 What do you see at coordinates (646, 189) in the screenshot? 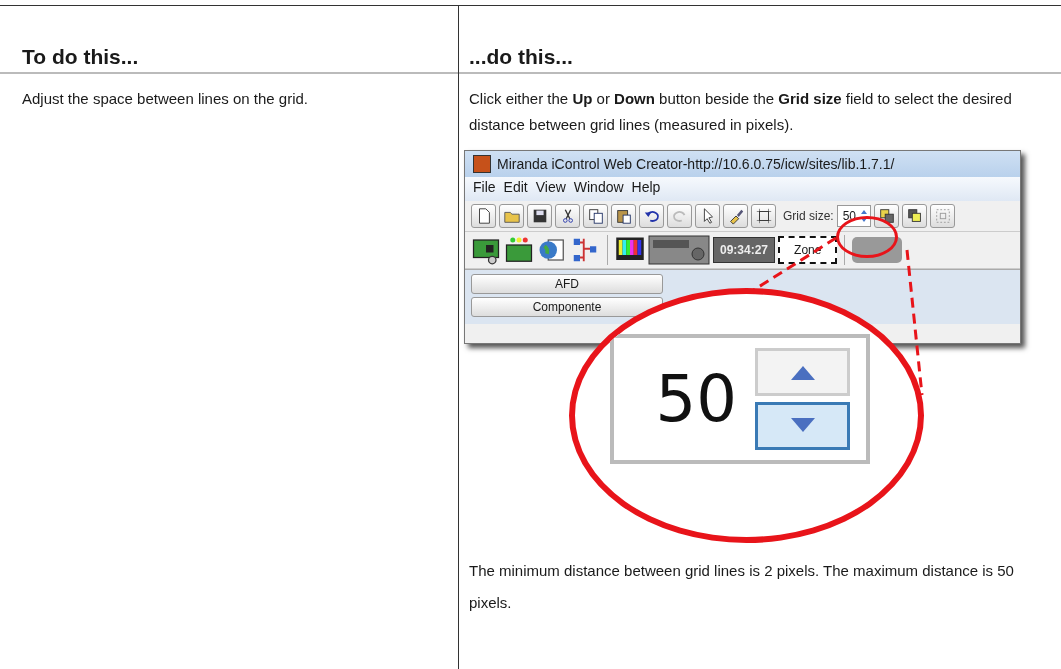
I see `menu-item: Help` at bounding box center [646, 189].